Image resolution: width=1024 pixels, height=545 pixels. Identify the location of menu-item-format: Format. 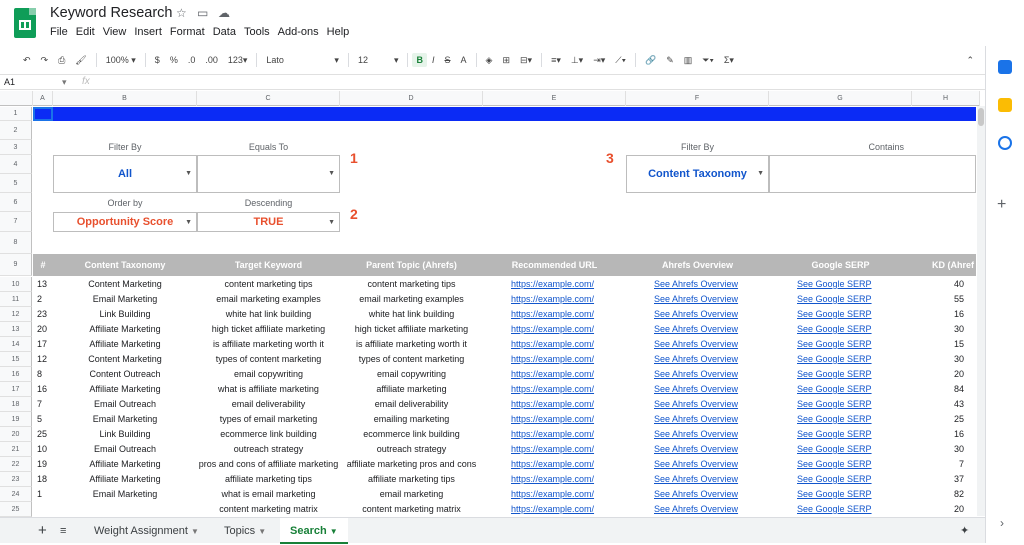
(190, 32).